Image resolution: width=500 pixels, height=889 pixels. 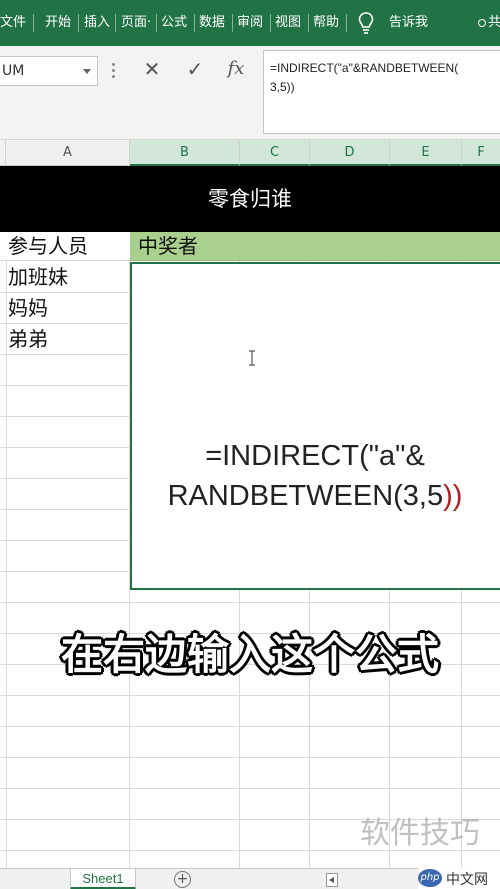 What do you see at coordinates (65, 308) in the screenshot?
I see `participant-cell: 妈妈` at bounding box center [65, 308].